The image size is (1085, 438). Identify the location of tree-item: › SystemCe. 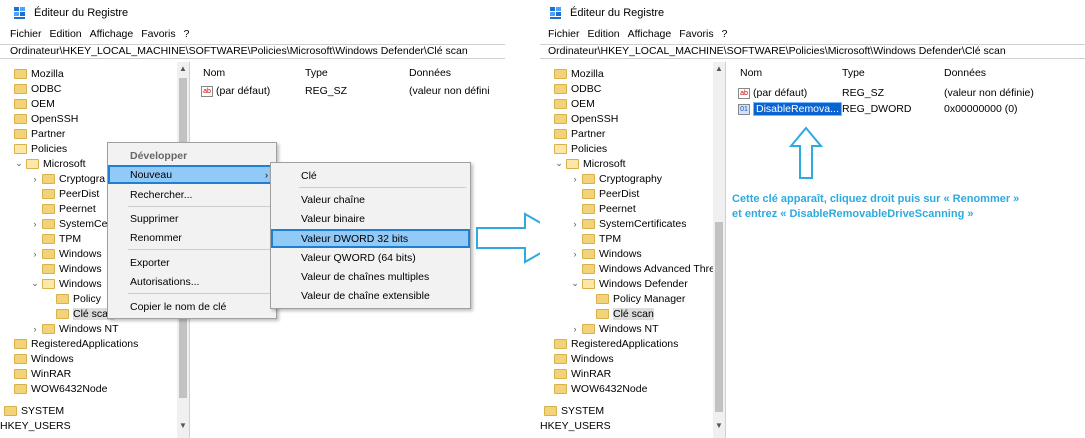
(69, 223).